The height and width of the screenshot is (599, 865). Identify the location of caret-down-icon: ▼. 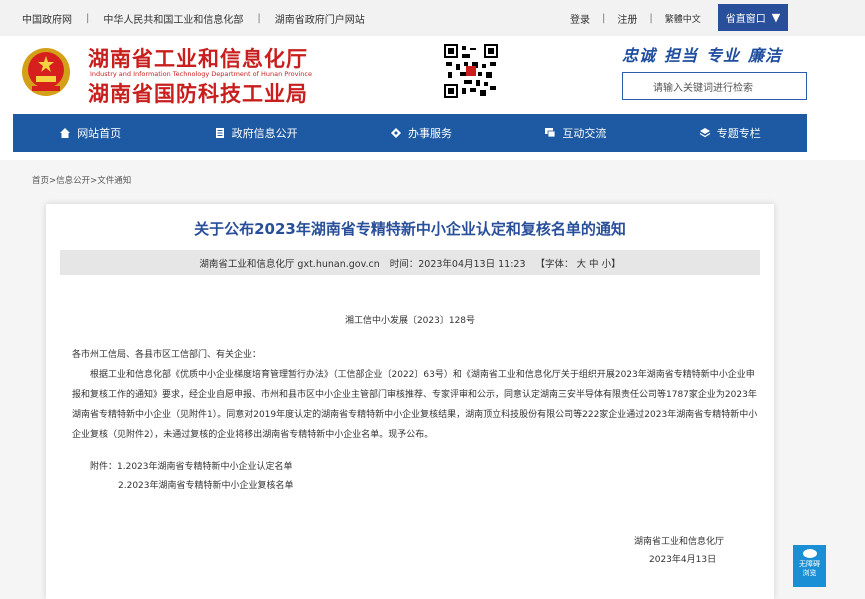
(776, 17).